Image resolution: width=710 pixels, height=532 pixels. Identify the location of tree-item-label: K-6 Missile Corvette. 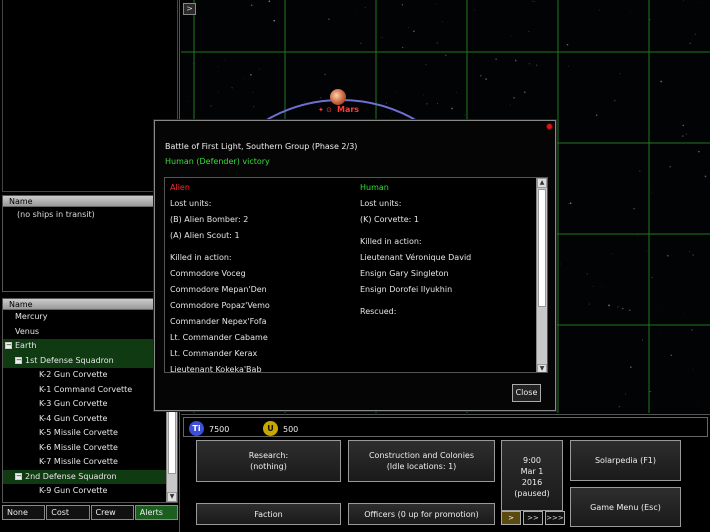
(78, 447).